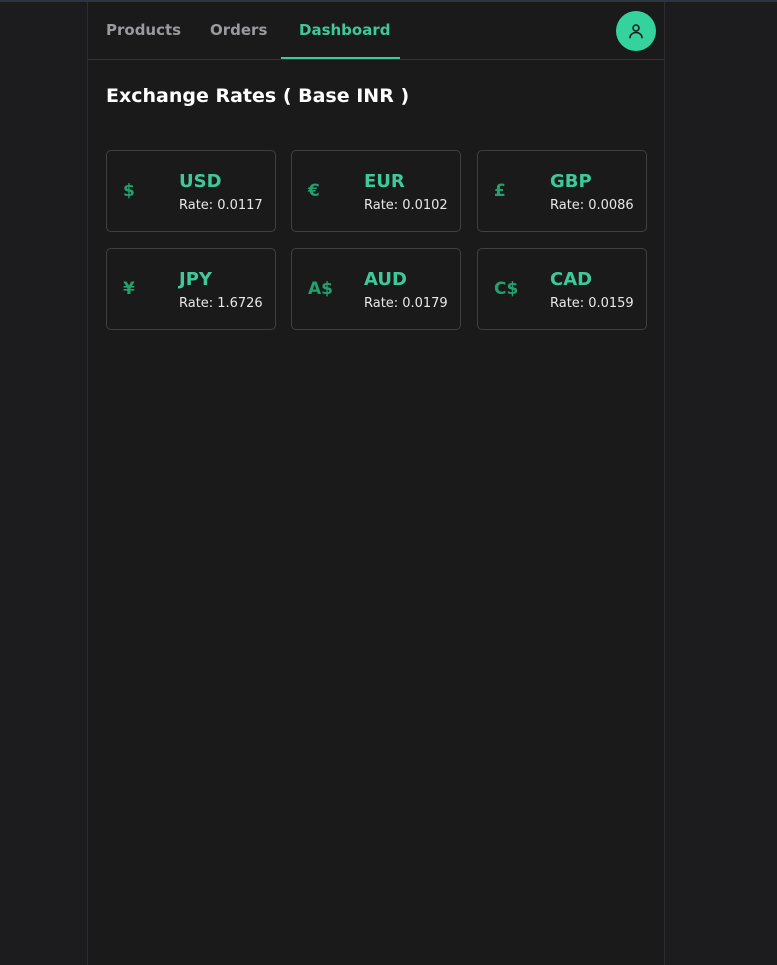 The image size is (777, 965). I want to click on currency-card-jpy: ¥ JPY Rate: 1.6726, so click(191, 289).